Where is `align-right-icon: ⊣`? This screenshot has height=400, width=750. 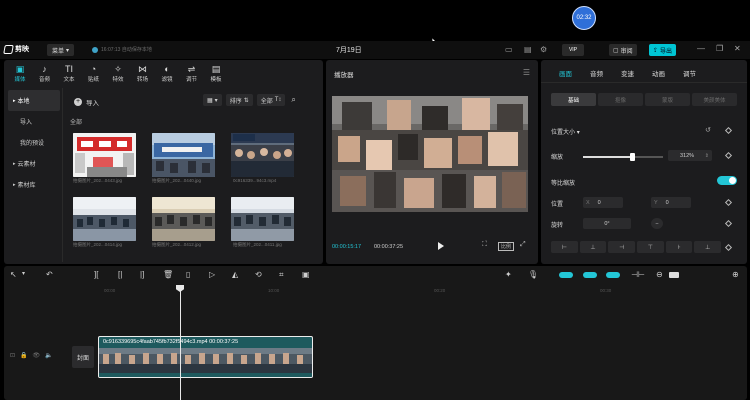
align-right-icon: ⊣ is located at coordinates (622, 247).